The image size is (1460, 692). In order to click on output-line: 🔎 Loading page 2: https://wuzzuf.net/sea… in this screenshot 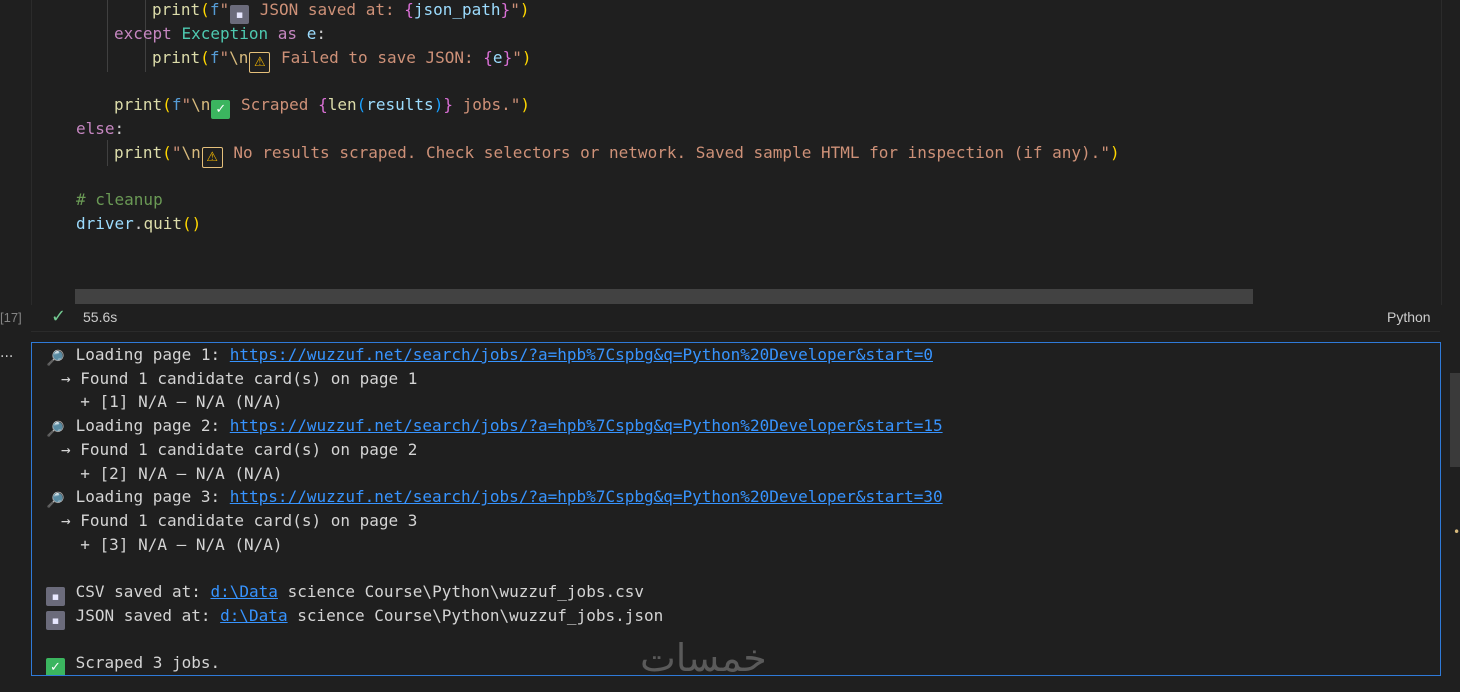, I will do `click(494, 427)`.